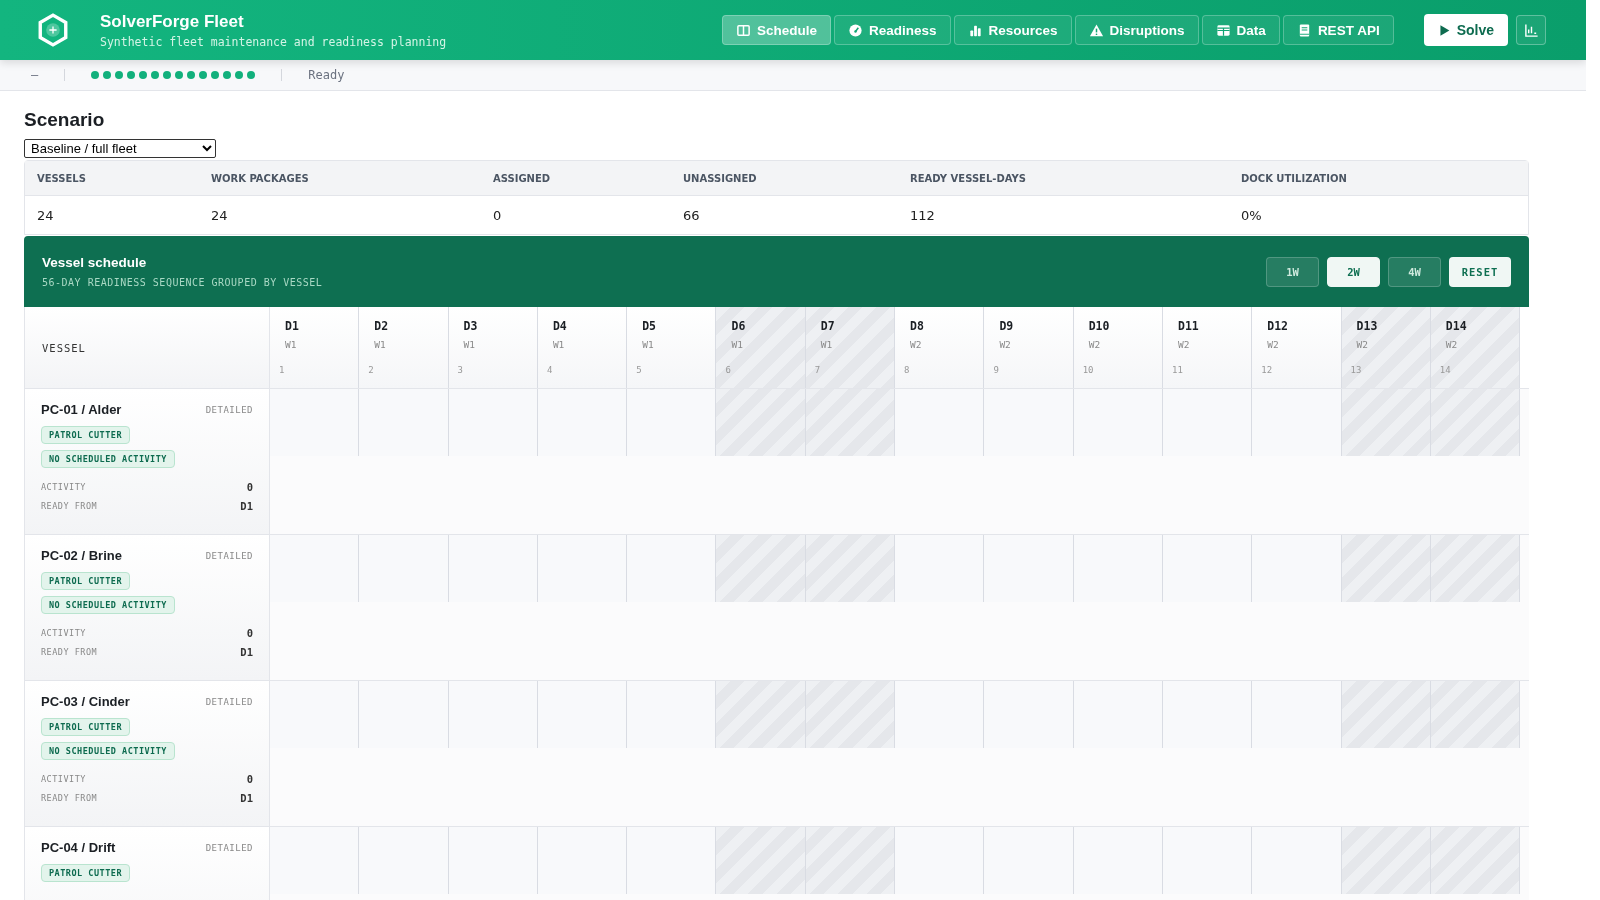 This screenshot has height=900, width=1600. Describe the element at coordinates (81, 409) in the screenshot. I see `vessel-name: PC-01 / Alder` at that location.